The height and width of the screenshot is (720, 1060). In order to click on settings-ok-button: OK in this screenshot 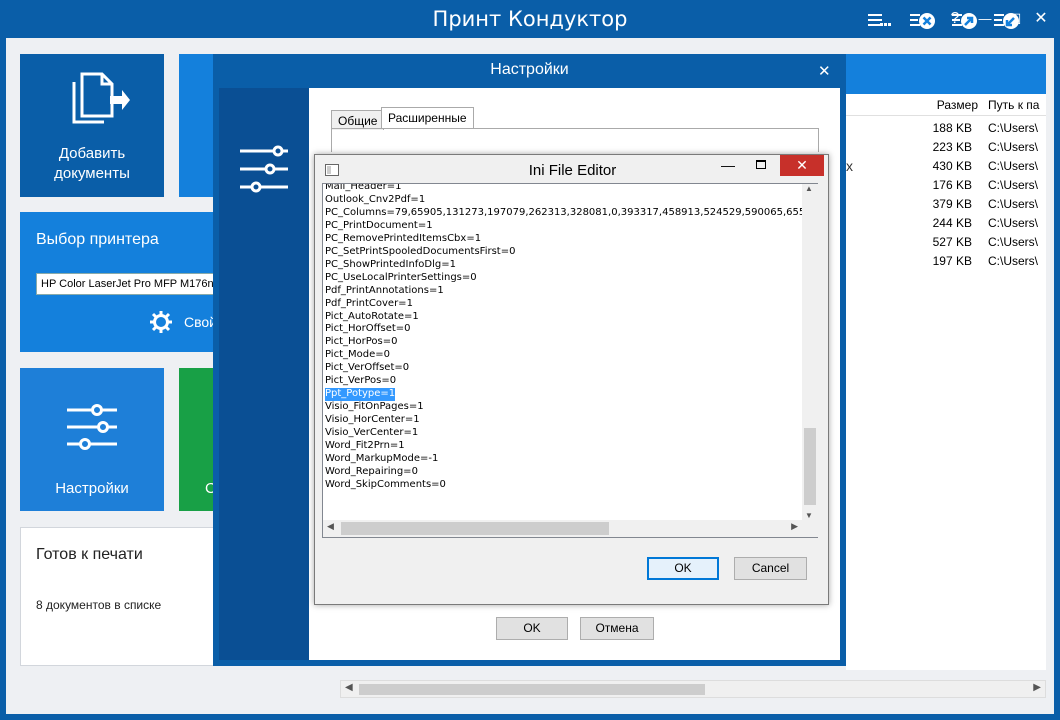, I will do `click(532, 628)`.